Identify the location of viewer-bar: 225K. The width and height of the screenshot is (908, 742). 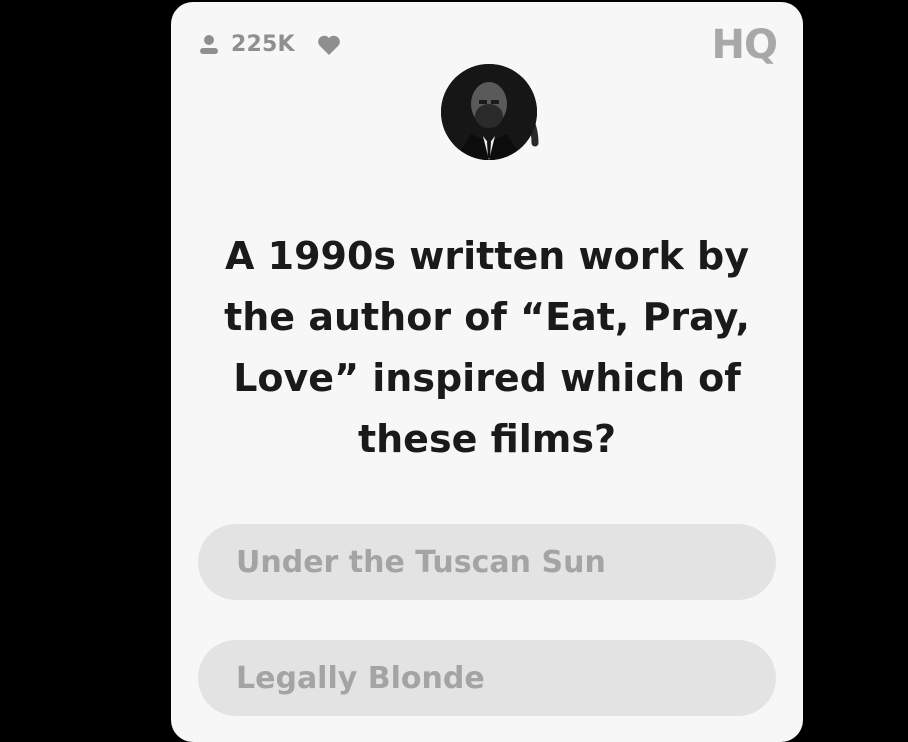
(270, 44).